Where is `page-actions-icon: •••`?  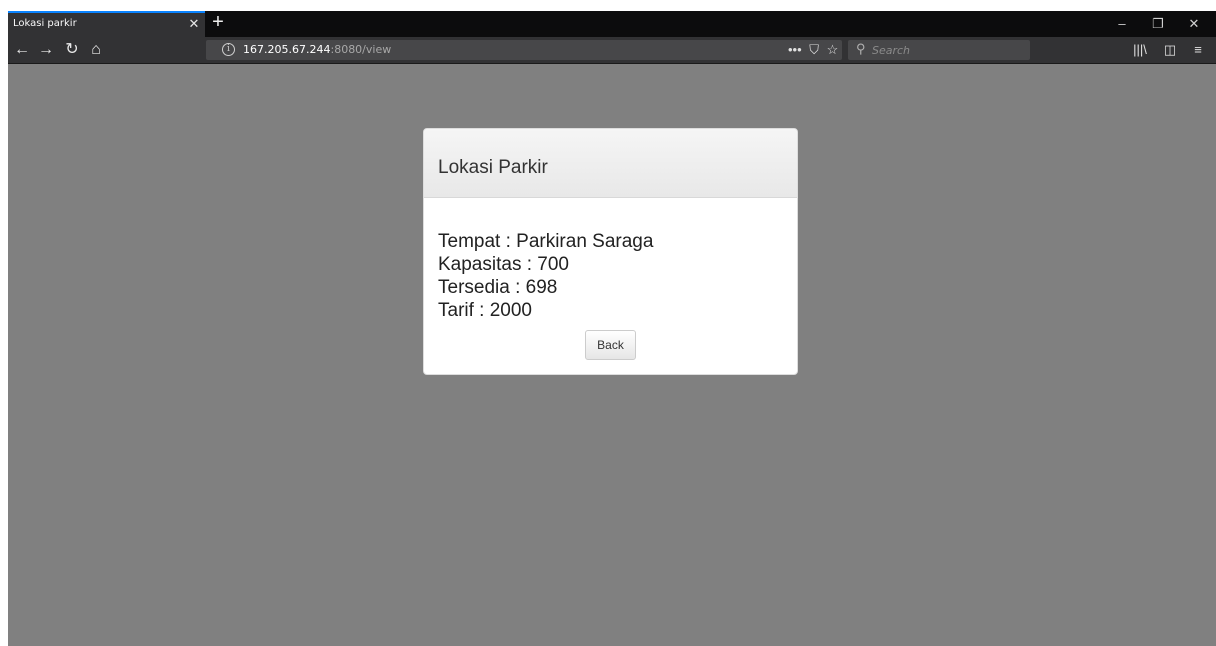 page-actions-icon: ••• is located at coordinates (795, 50).